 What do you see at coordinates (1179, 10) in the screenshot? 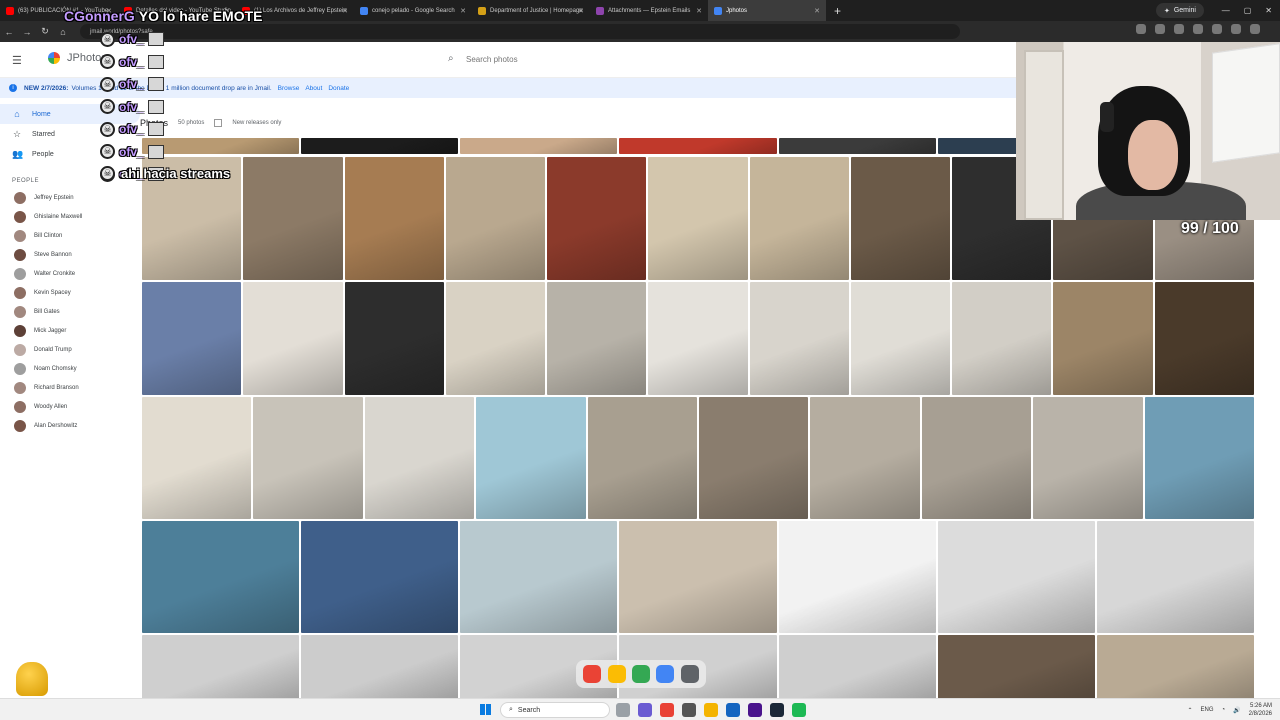
I see `gemini-button: ✦ Gemini` at bounding box center [1179, 10].